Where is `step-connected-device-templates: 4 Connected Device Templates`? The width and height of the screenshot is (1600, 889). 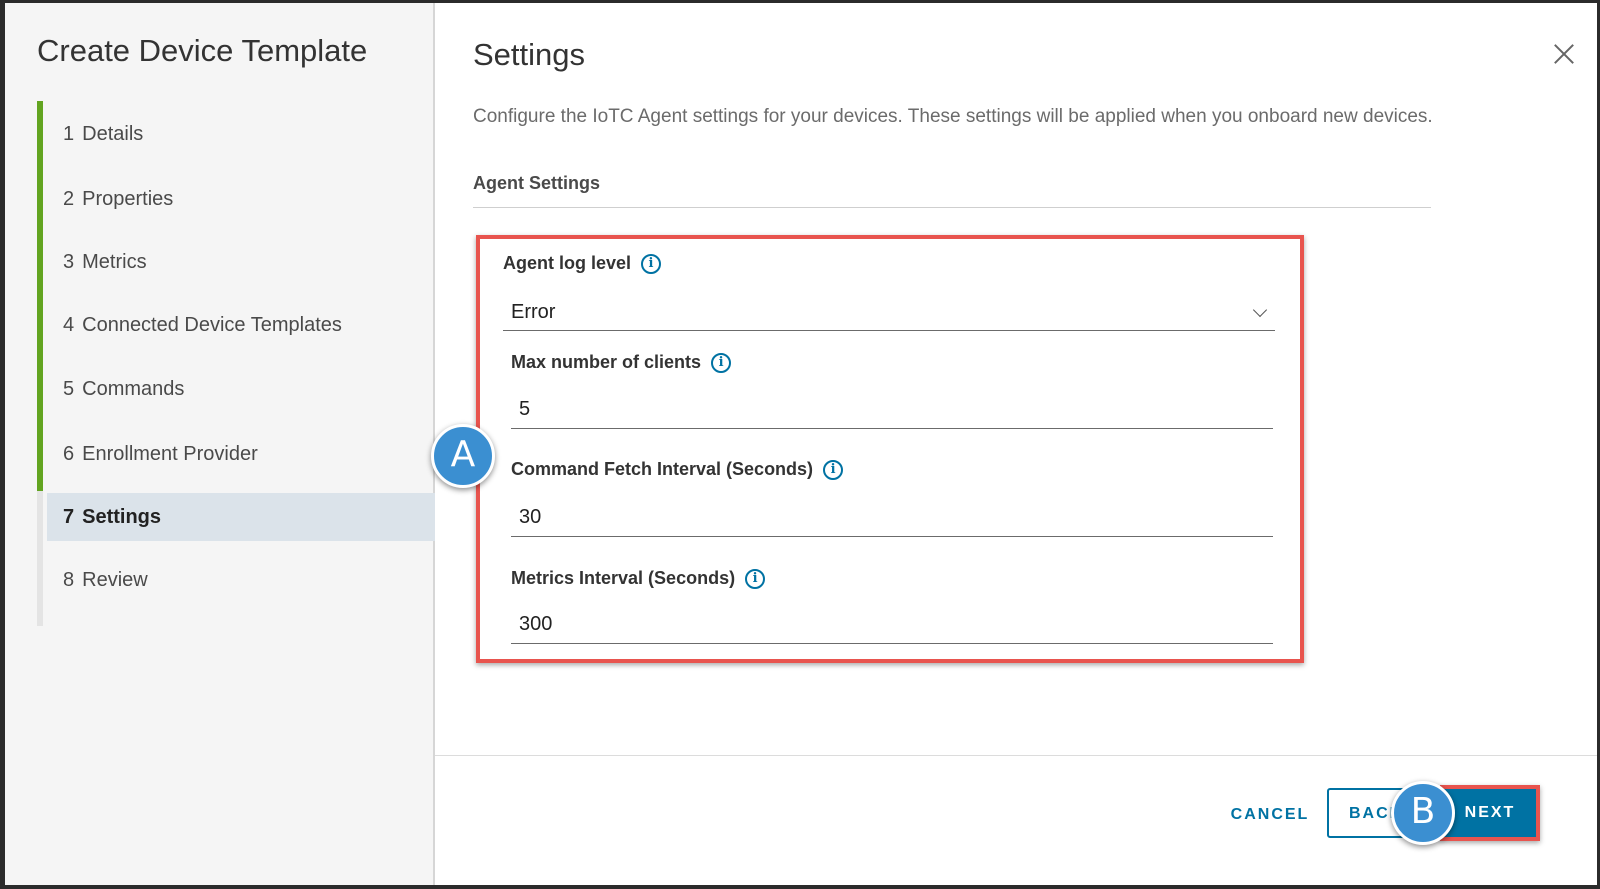
step-connected-device-templates: 4 Connected Device Templates is located at coordinates (241, 325).